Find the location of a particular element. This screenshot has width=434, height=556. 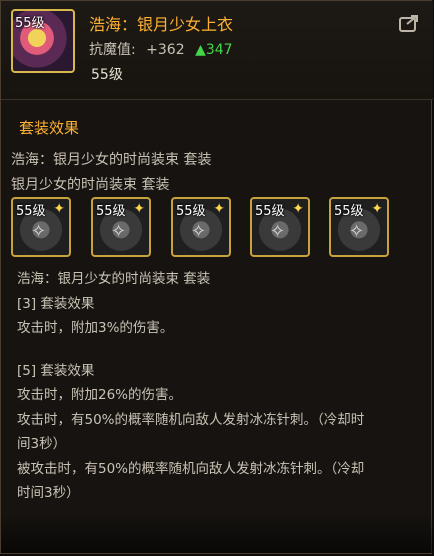

bonus-header: 浩海：银月少女的时尚装束 套装 is located at coordinates (114, 279).